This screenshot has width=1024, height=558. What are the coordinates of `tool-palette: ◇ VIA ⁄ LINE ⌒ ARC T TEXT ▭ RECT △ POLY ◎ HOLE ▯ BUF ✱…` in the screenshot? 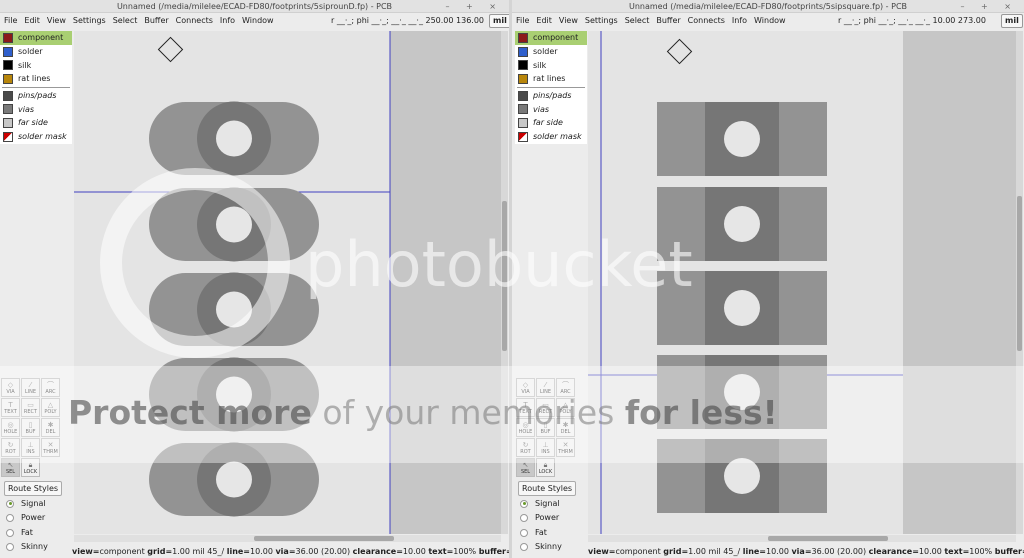 It's located at (549, 428).